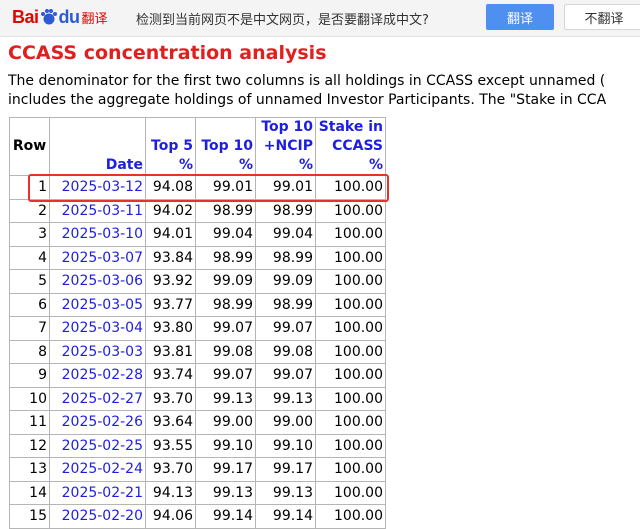  What do you see at coordinates (225, 492) in the screenshot?
I see `top10-cell: 99.13` at bounding box center [225, 492].